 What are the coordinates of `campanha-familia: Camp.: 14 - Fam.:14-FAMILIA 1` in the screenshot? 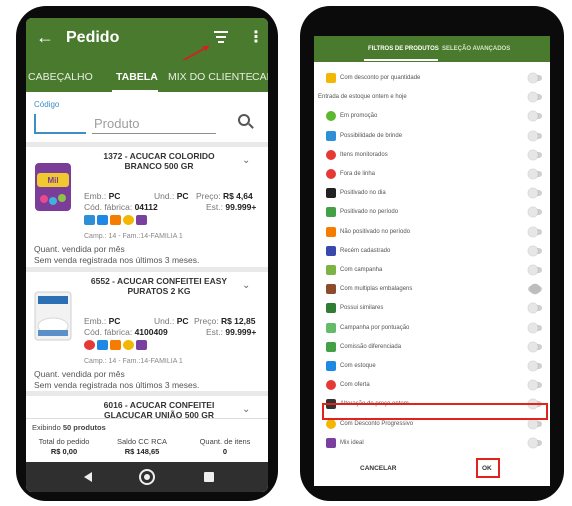 It's located at (133, 361).